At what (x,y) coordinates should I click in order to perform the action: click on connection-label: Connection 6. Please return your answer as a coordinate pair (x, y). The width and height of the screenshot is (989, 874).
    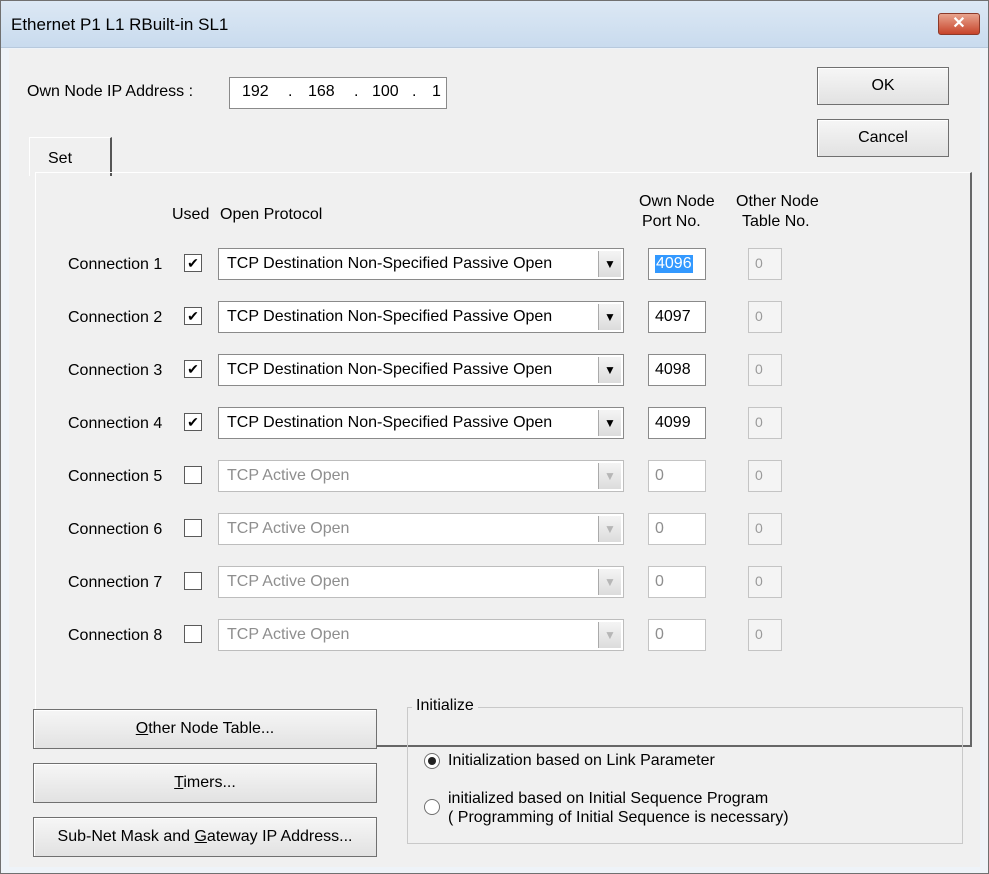
    Looking at the image, I should click on (115, 529).